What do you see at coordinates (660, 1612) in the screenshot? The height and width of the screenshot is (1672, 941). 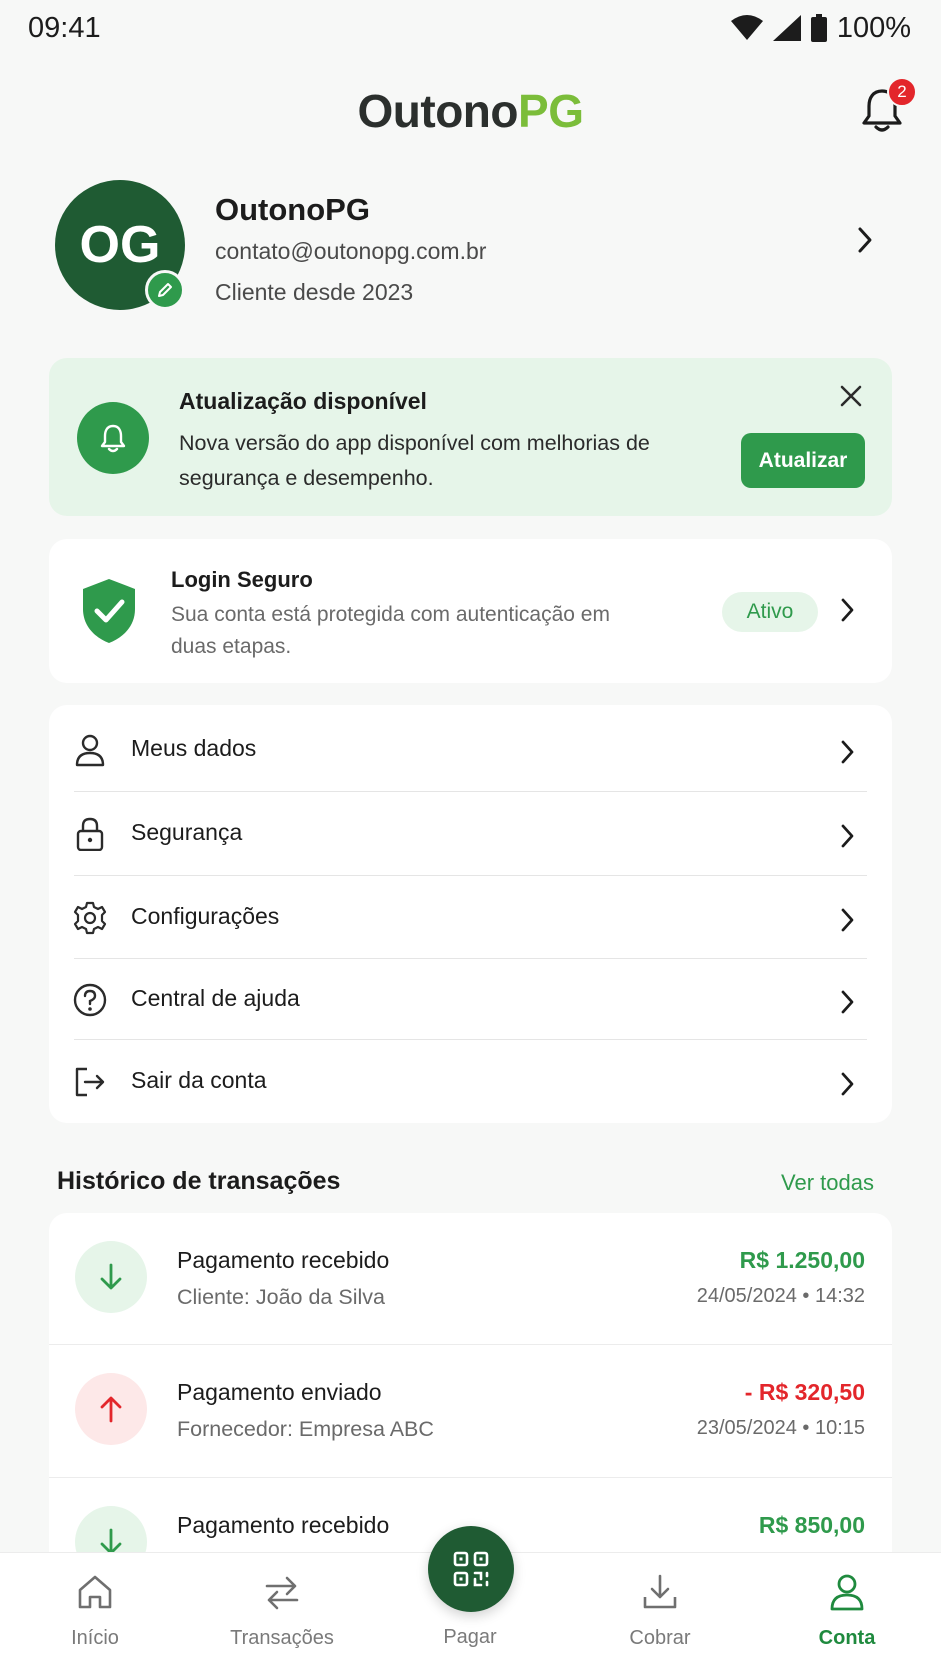 I see `nav-item-cobrar: Cobrar` at bounding box center [660, 1612].